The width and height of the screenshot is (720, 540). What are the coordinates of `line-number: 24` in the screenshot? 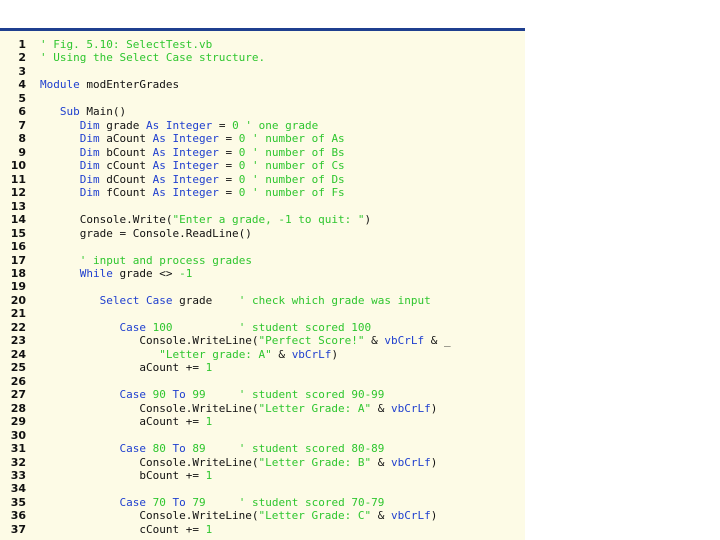 It's located at (18, 354).